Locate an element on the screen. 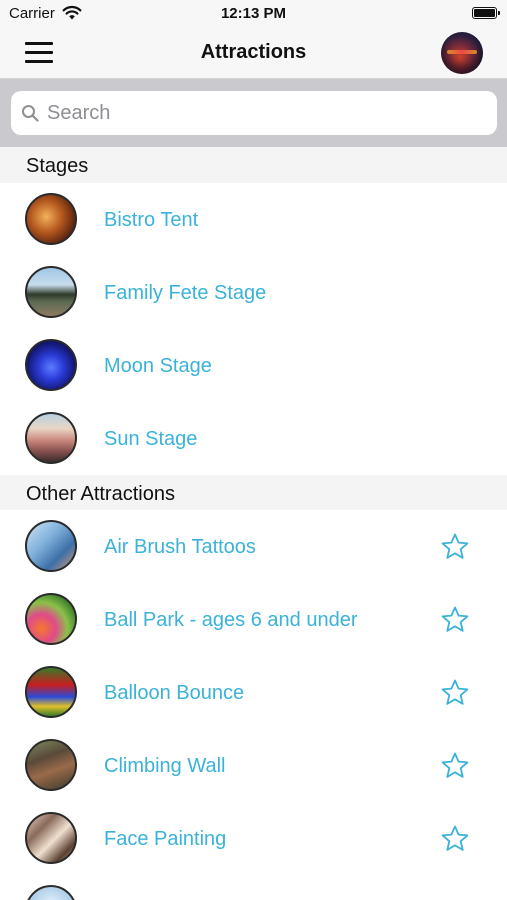  attraction-name: Air Brush Tattoos is located at coordinates (180, 547).